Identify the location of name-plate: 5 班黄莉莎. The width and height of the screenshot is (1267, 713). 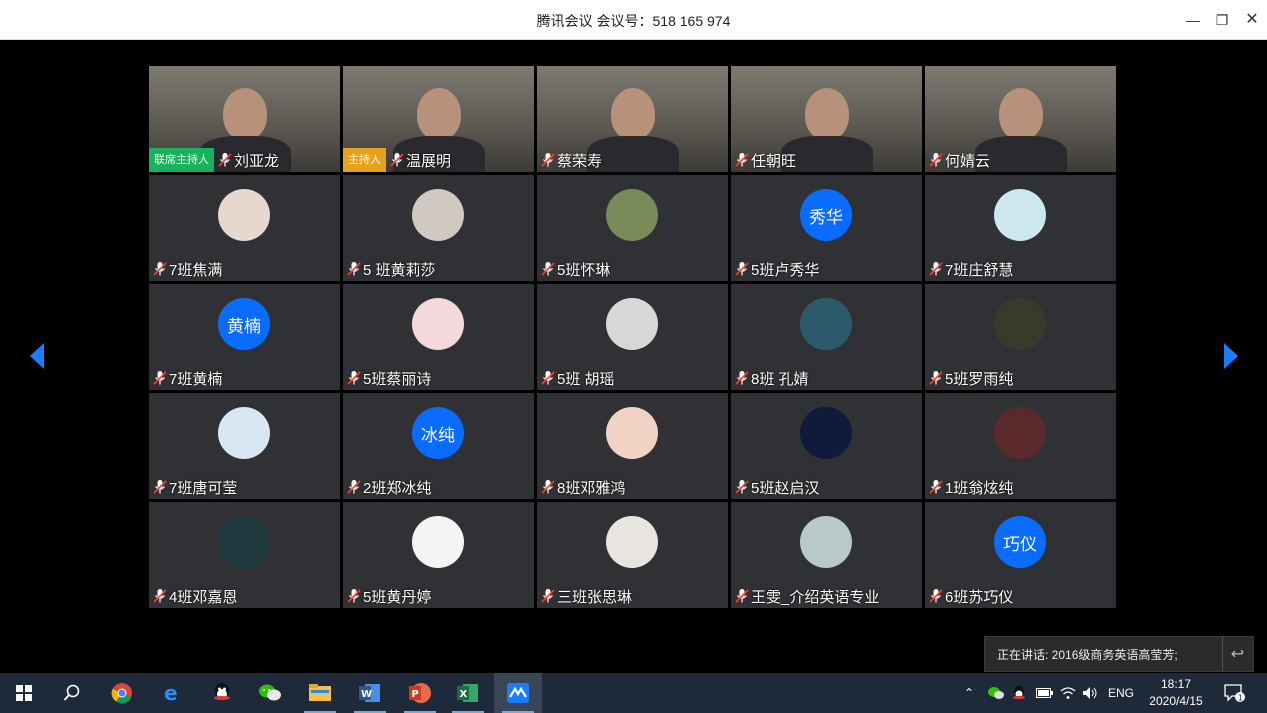
(389, 269).